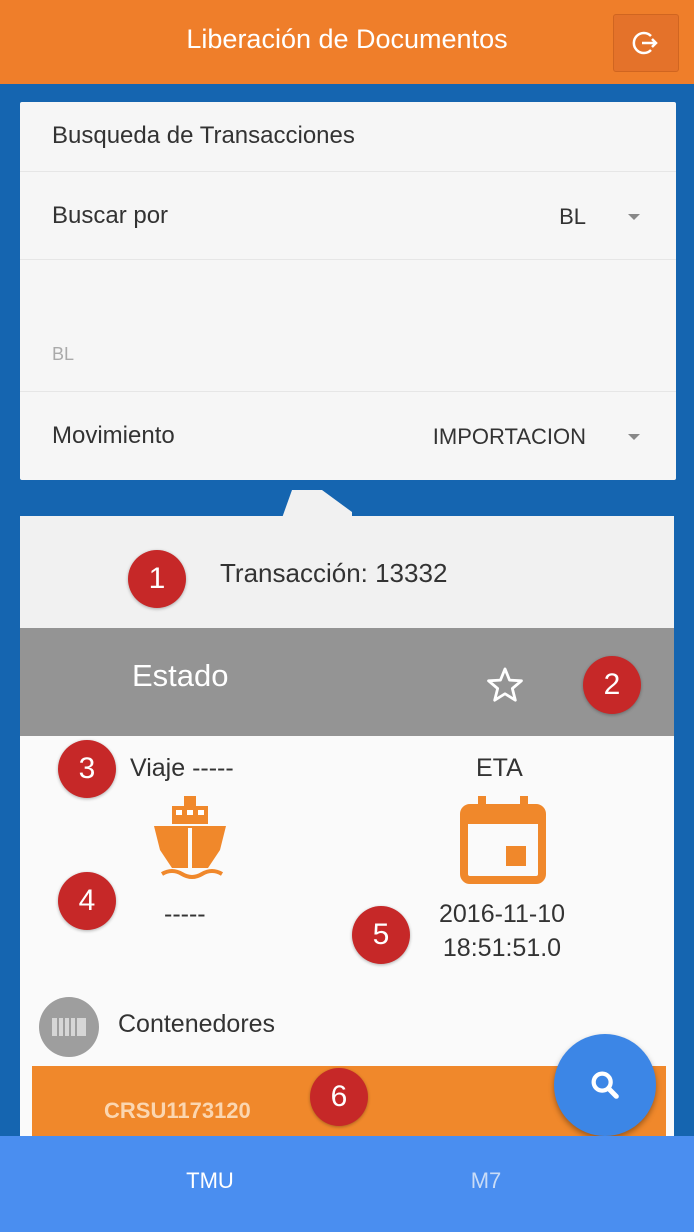  What do you see at coordinates (348, 436) in the screenshot?
I see `movimiento-select: Movimiento IMPORTACION` at bounding box center [348, 436].